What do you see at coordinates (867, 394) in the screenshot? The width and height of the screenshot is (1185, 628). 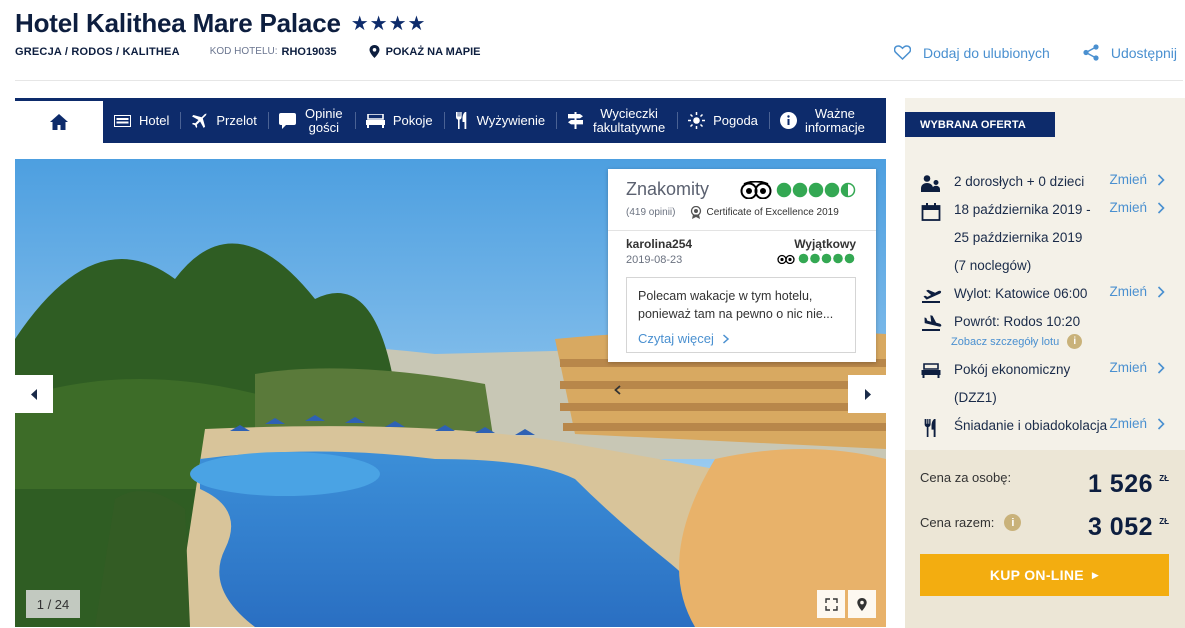 I see `gallery-next-button` at bounding box center [867, 394].